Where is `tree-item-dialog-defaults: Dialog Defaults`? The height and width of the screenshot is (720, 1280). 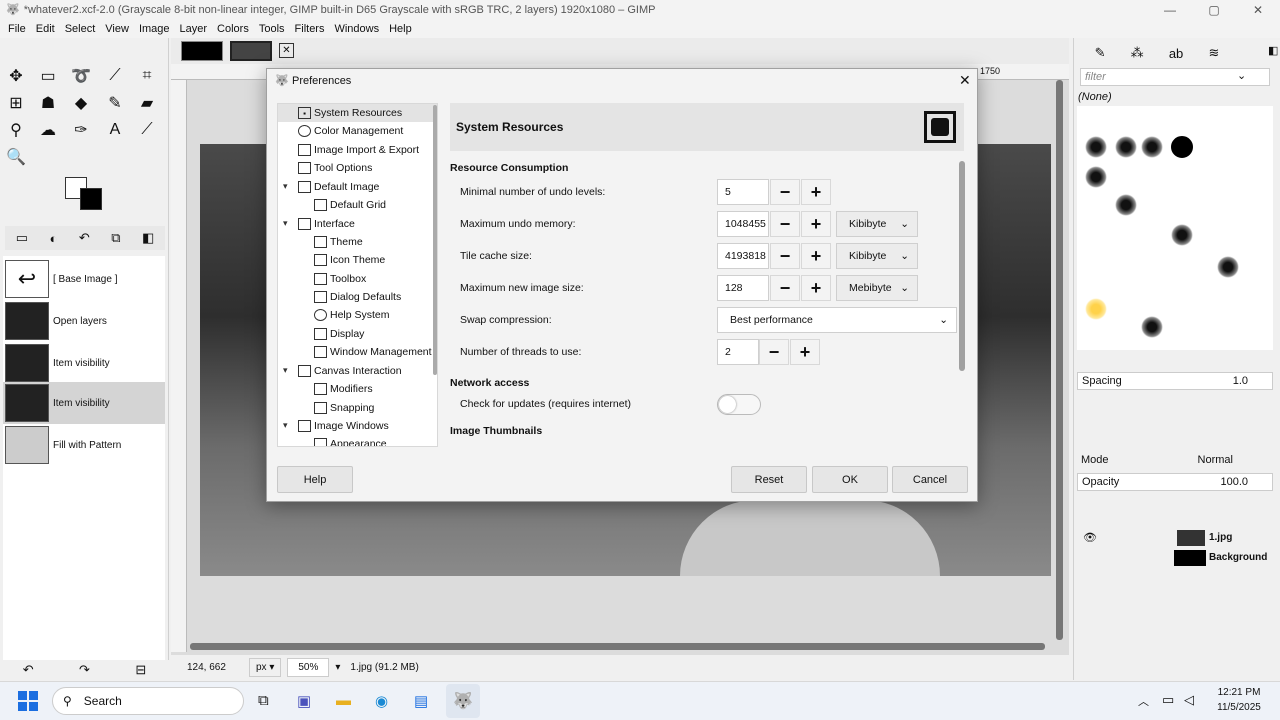 tree-item-dialog-defaults: Dialog Defaults is located at coordinates (357, 297).